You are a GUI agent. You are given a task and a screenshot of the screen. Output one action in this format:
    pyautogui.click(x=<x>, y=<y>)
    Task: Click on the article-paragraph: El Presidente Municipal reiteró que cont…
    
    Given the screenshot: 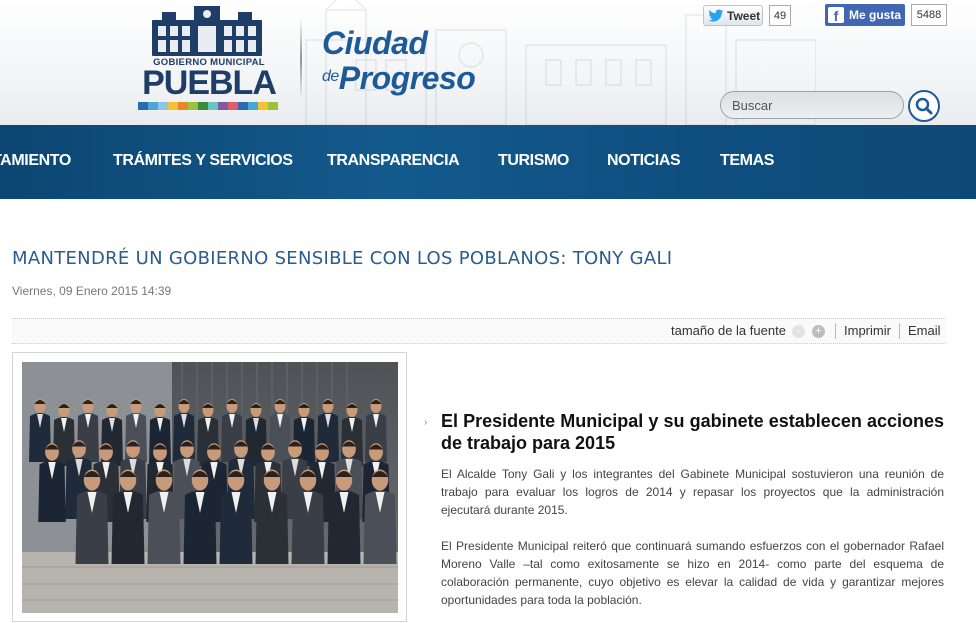 What is the action you would take?
    pyautogui.click(x=692, y=573)
    